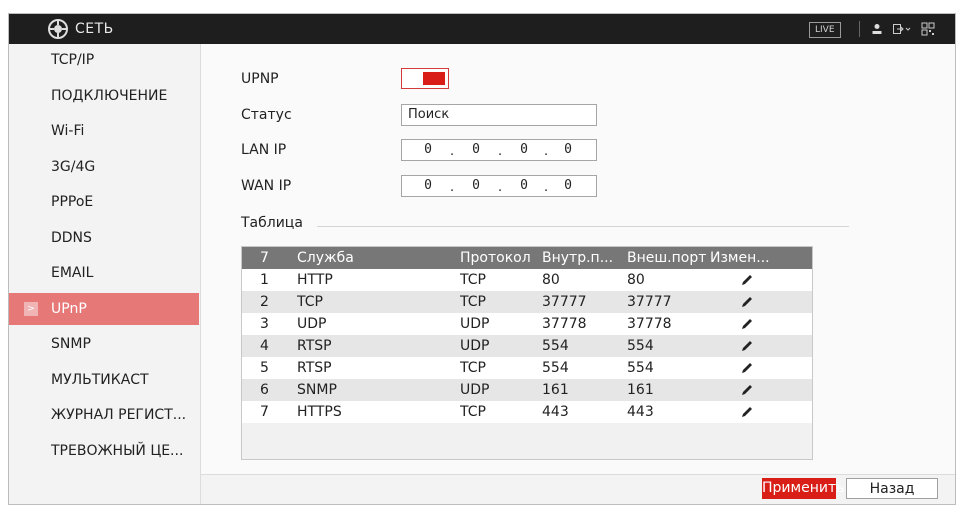 The width and height of the screenshot is (957, 506). What do you see at coordinates (527, 346) in the screenshot?
I see `table-row: 4 RTSP UDP 554 554` at bounding box center [527, 346].